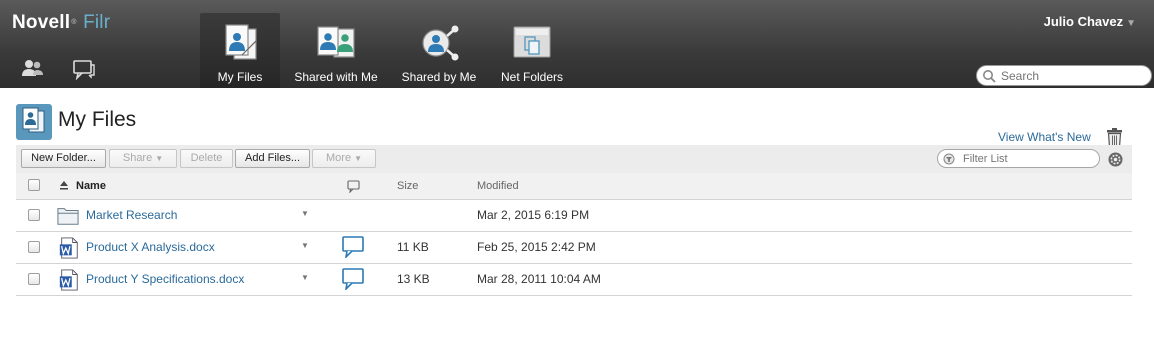 This screenshot has height=364, width=1154. I want to click on button-label: Delete, so click(206, 158).